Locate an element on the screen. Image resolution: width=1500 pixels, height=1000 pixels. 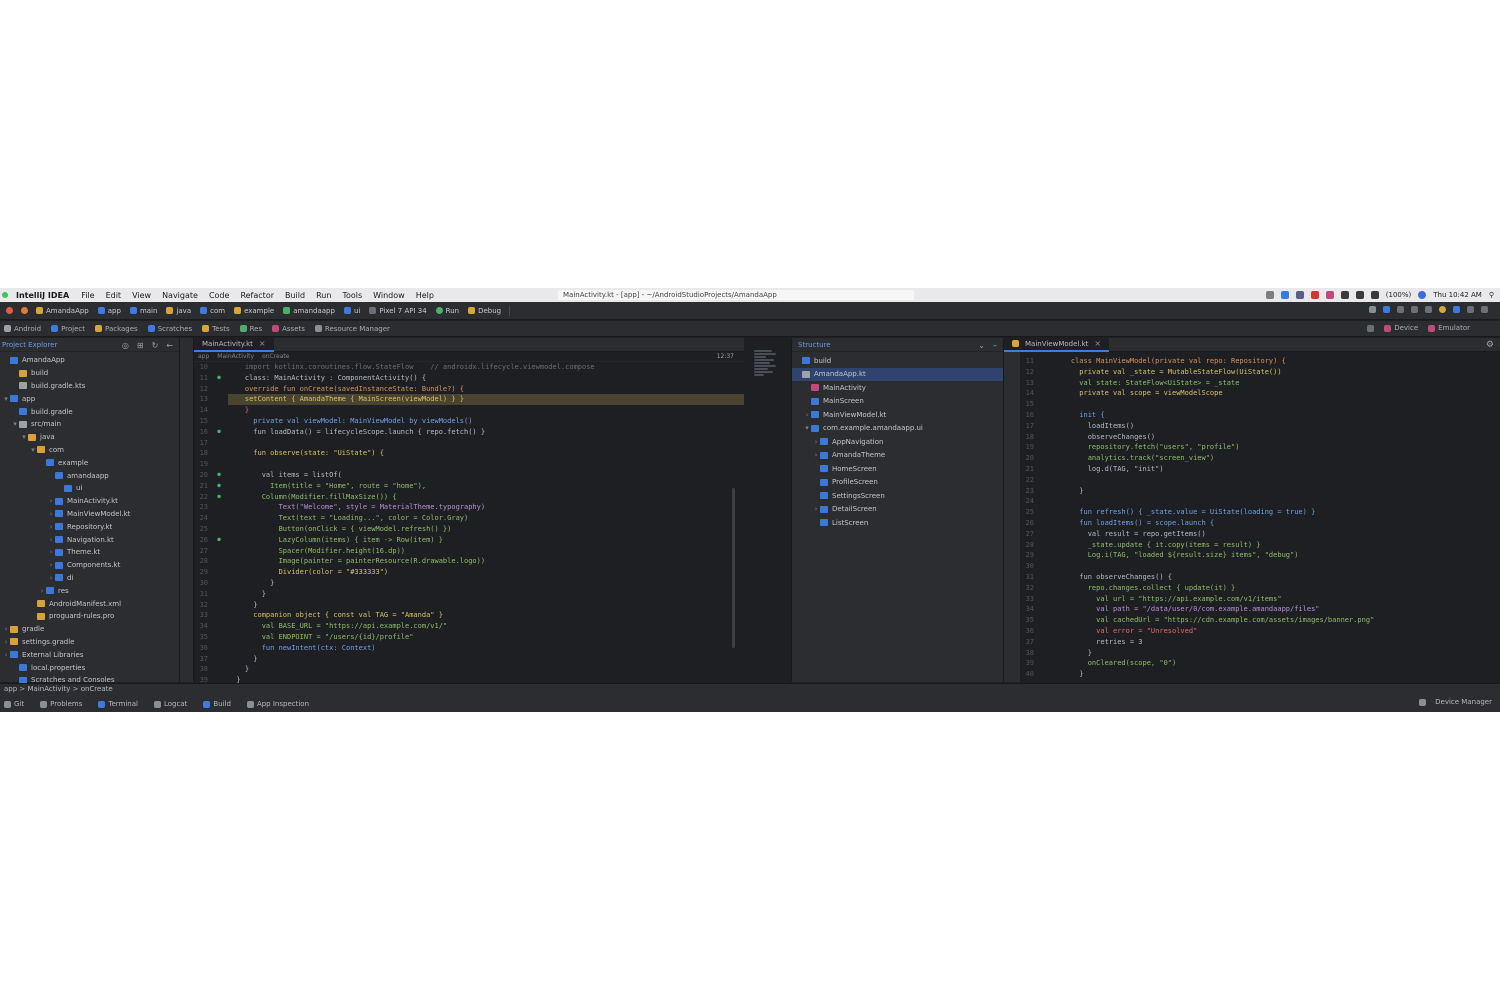
device-icon is located at coordinates (1456, 309).